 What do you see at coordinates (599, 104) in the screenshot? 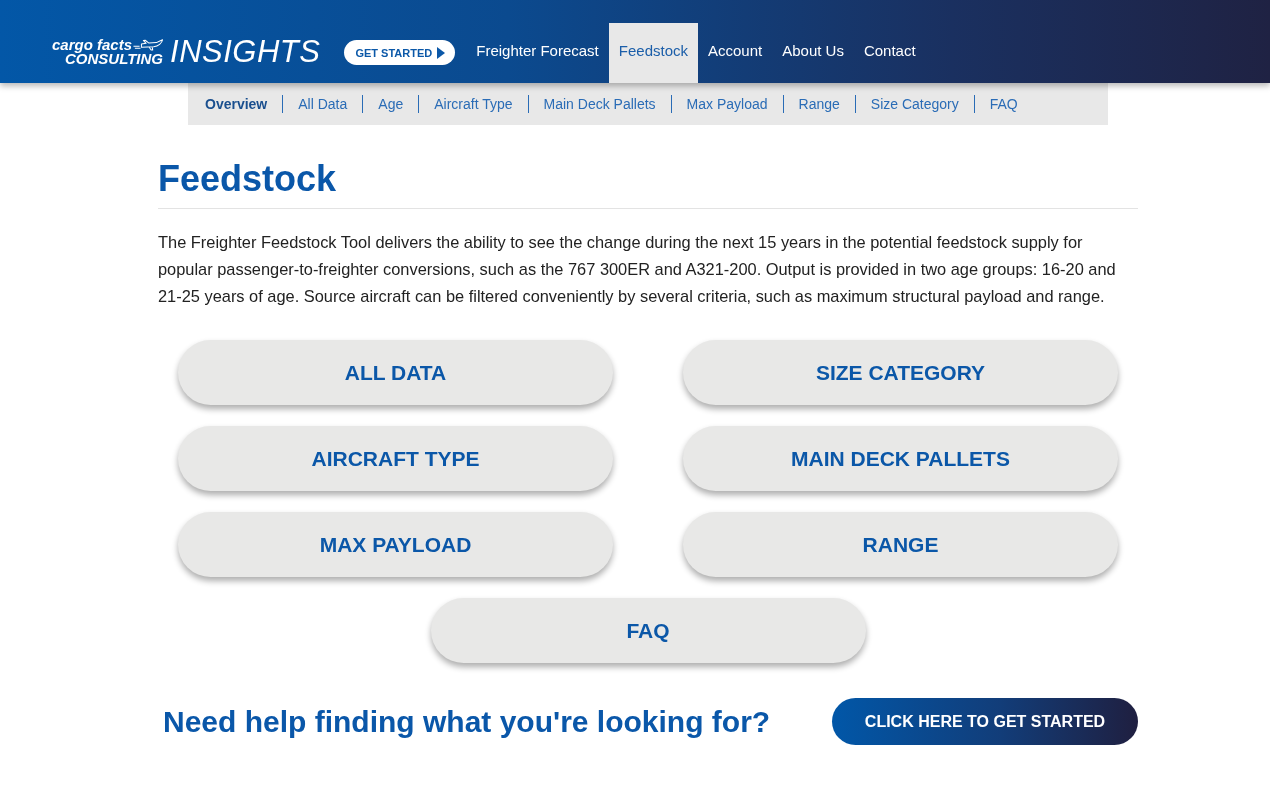
I see `subnav-link: Main Deck Pallets` at bounding box center [599, 104].